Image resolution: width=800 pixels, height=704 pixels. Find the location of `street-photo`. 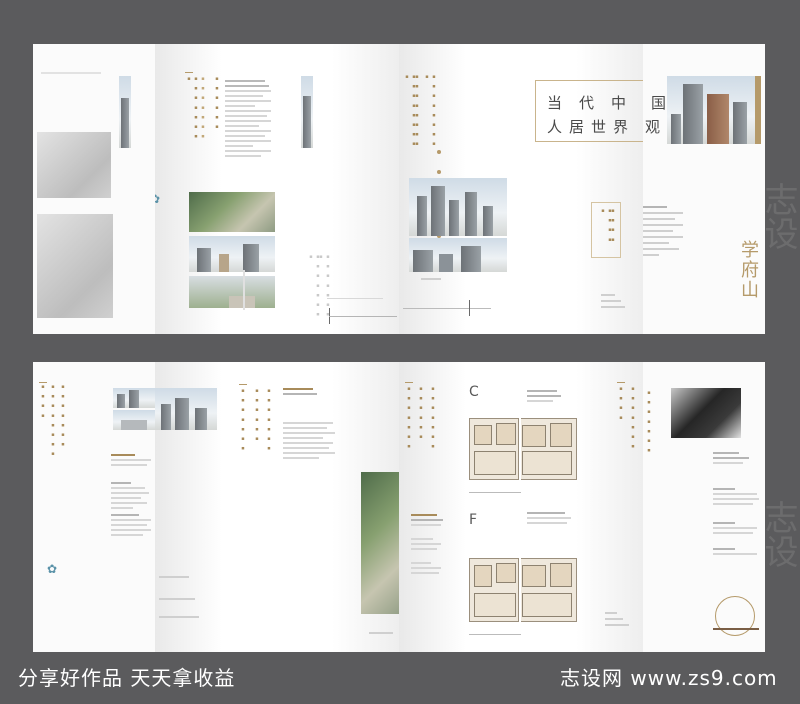

street-photo is located at coordinates (232, 254).